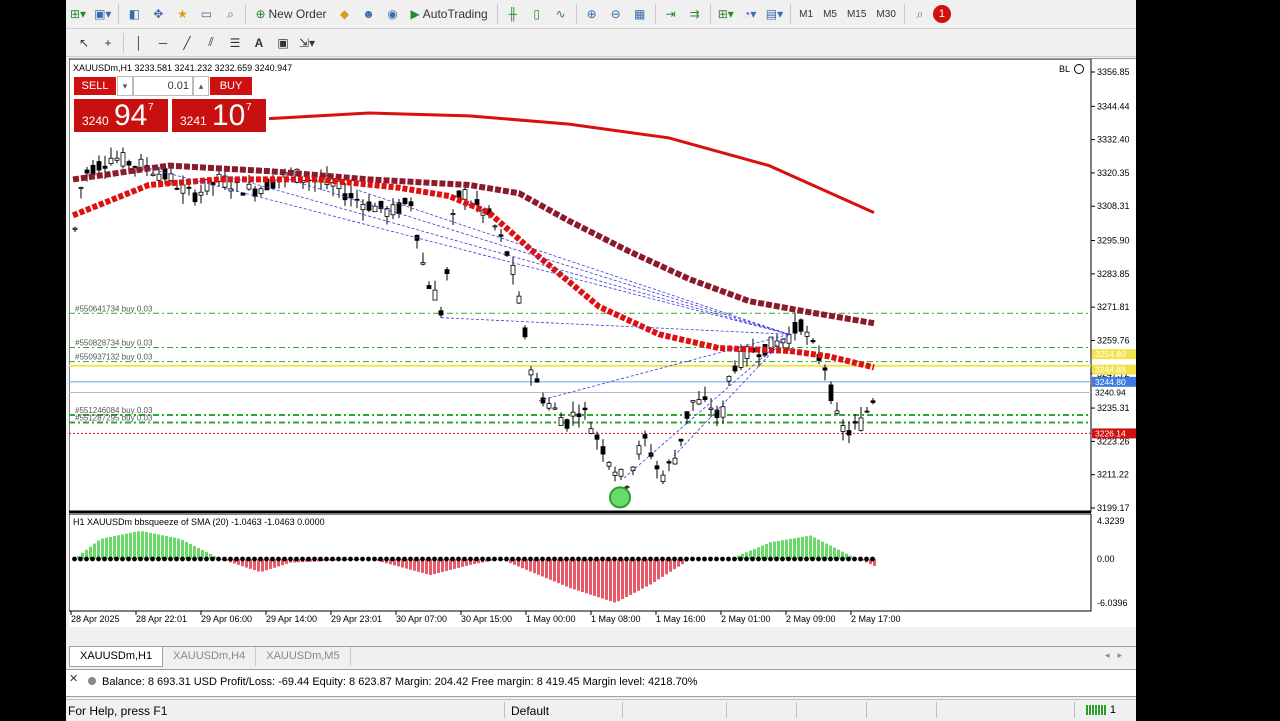  I want to click on one-click-trading-panel: SELL ▾ 0.01 ▴ BUY 3240 94 7 3241 10 7, so click(171, 104).